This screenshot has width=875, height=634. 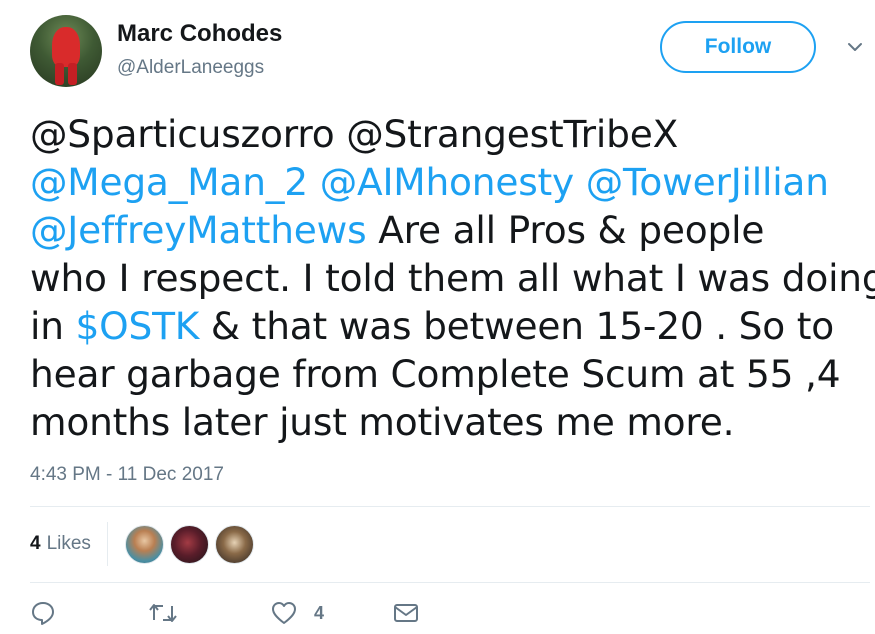 I want to click on chevron-down-icon, so click(x=855, y=47).